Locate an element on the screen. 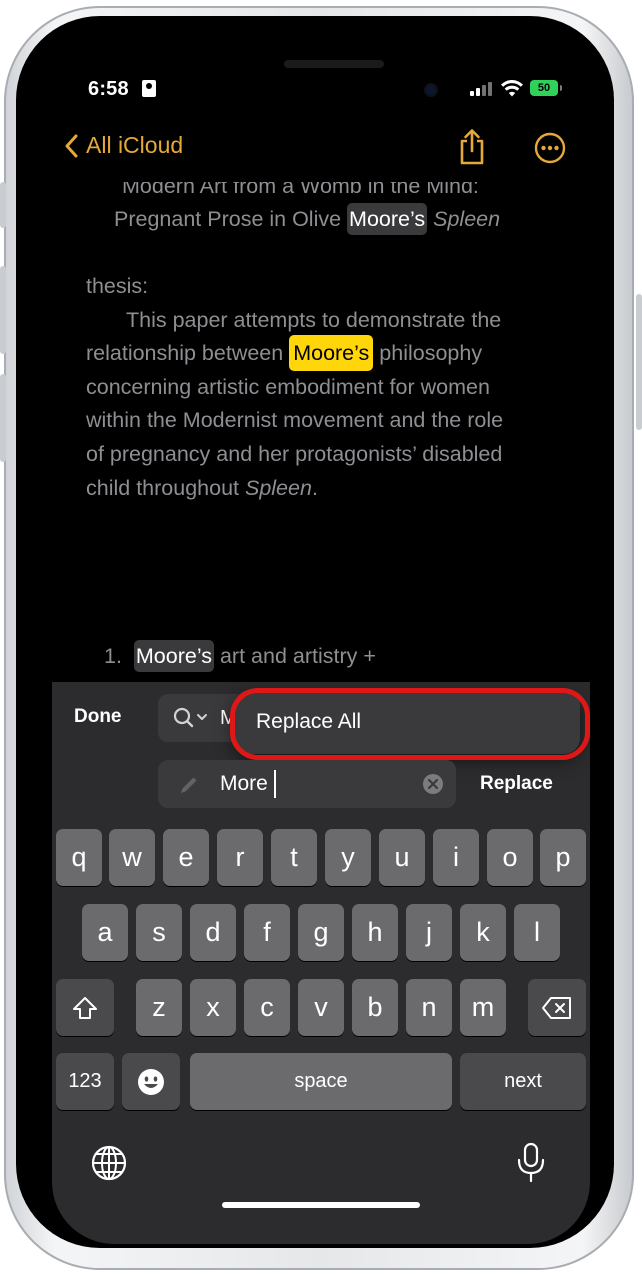 The image size is (642, 1274). key-i: i is located at coordinates (456, 857).